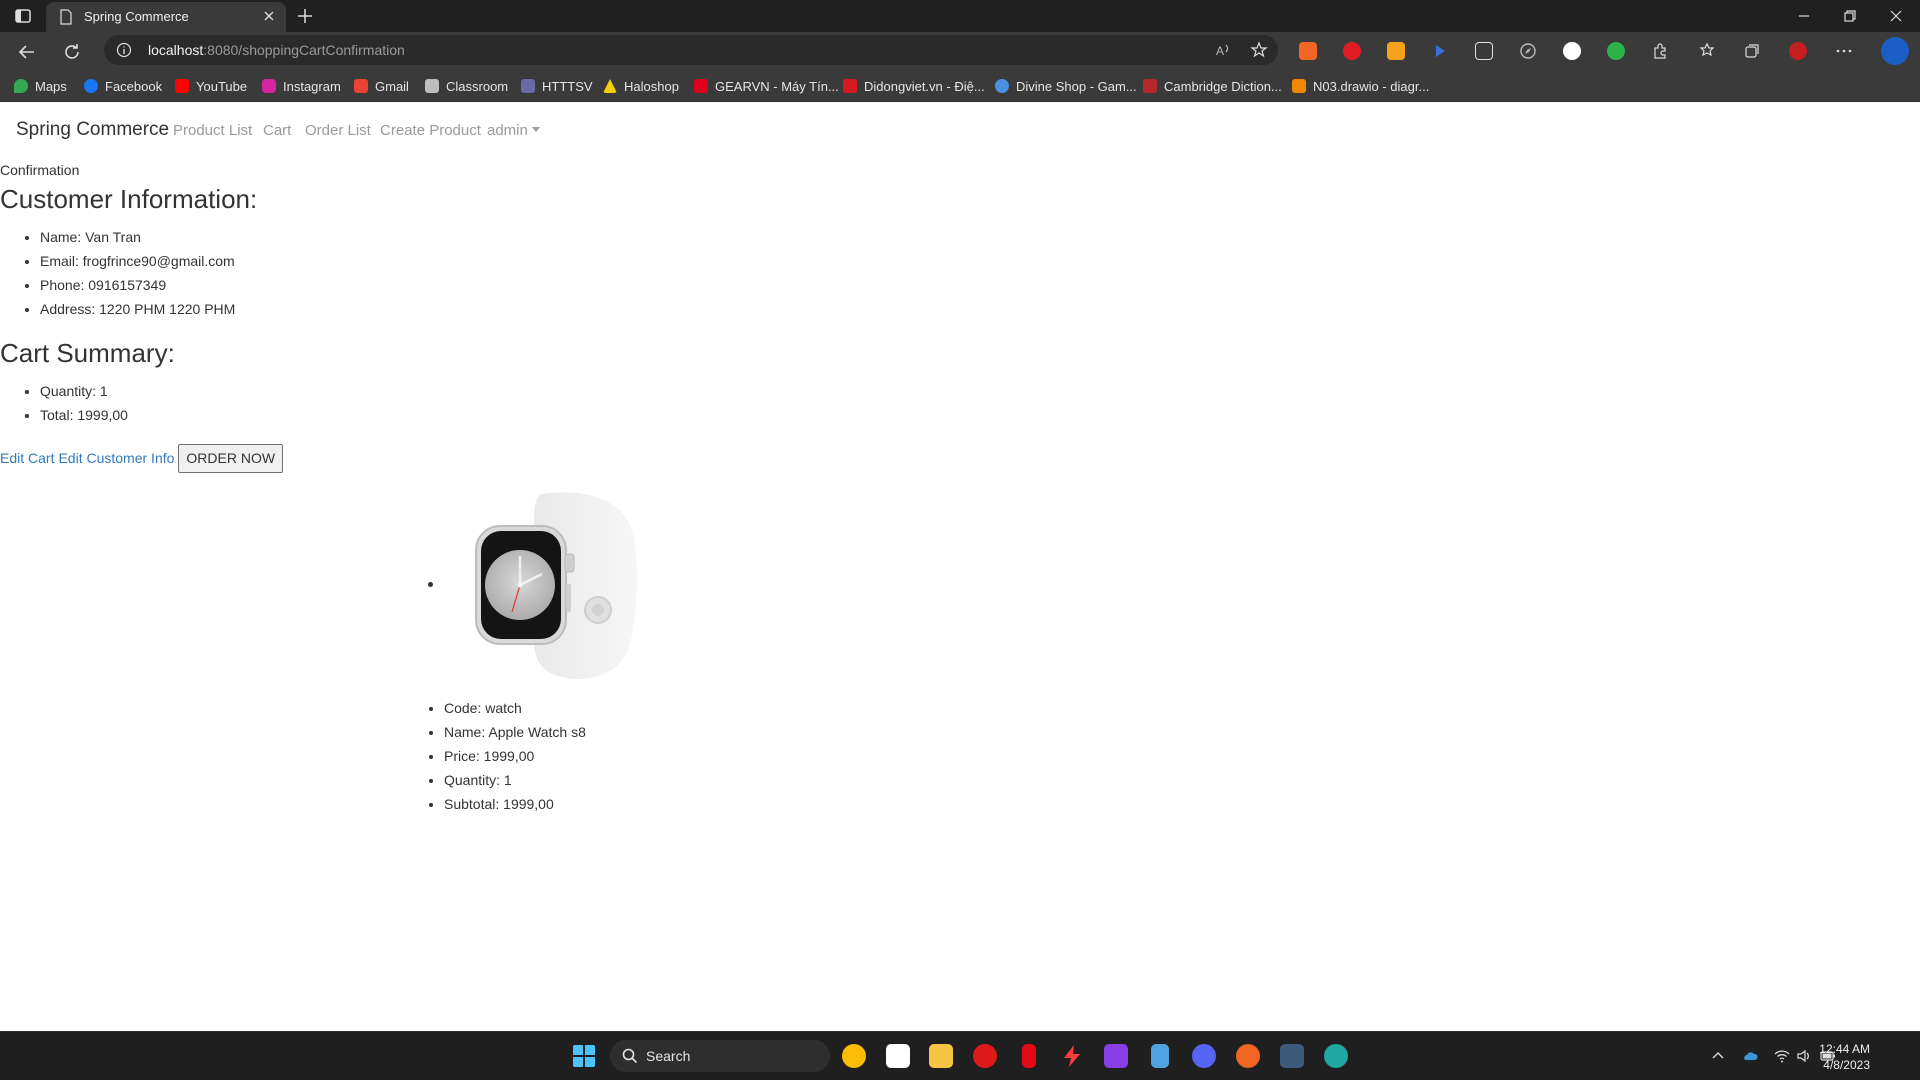 This screenshot has width=1920, height=1080. What do you see at coordinates (136, 16) in the screenshot?
I see `tab-title: Spring Commerce` at bounding box center [136, 16].